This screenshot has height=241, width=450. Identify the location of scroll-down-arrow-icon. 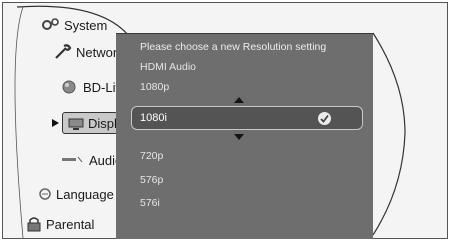
(239, 137).